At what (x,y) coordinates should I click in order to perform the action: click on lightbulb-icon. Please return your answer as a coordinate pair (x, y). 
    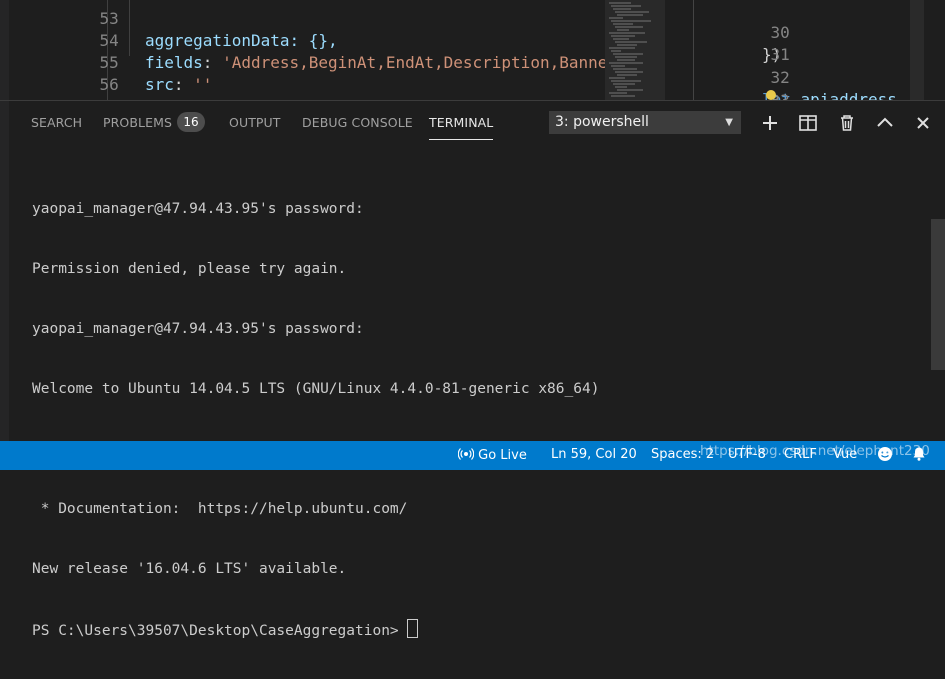
    Looking at the image, I should click on (771, 95).